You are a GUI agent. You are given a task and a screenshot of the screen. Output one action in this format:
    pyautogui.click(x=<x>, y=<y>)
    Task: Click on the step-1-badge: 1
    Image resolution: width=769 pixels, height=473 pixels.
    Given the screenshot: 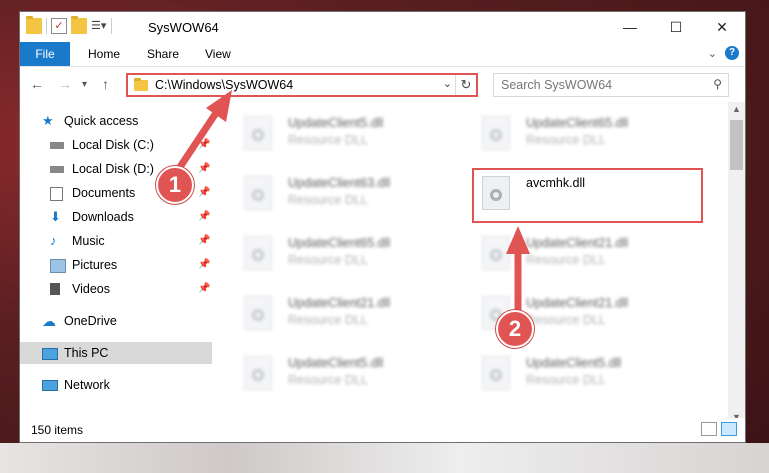 What is the action you would take?
    pyautogui.click(x=175, y=185)
    